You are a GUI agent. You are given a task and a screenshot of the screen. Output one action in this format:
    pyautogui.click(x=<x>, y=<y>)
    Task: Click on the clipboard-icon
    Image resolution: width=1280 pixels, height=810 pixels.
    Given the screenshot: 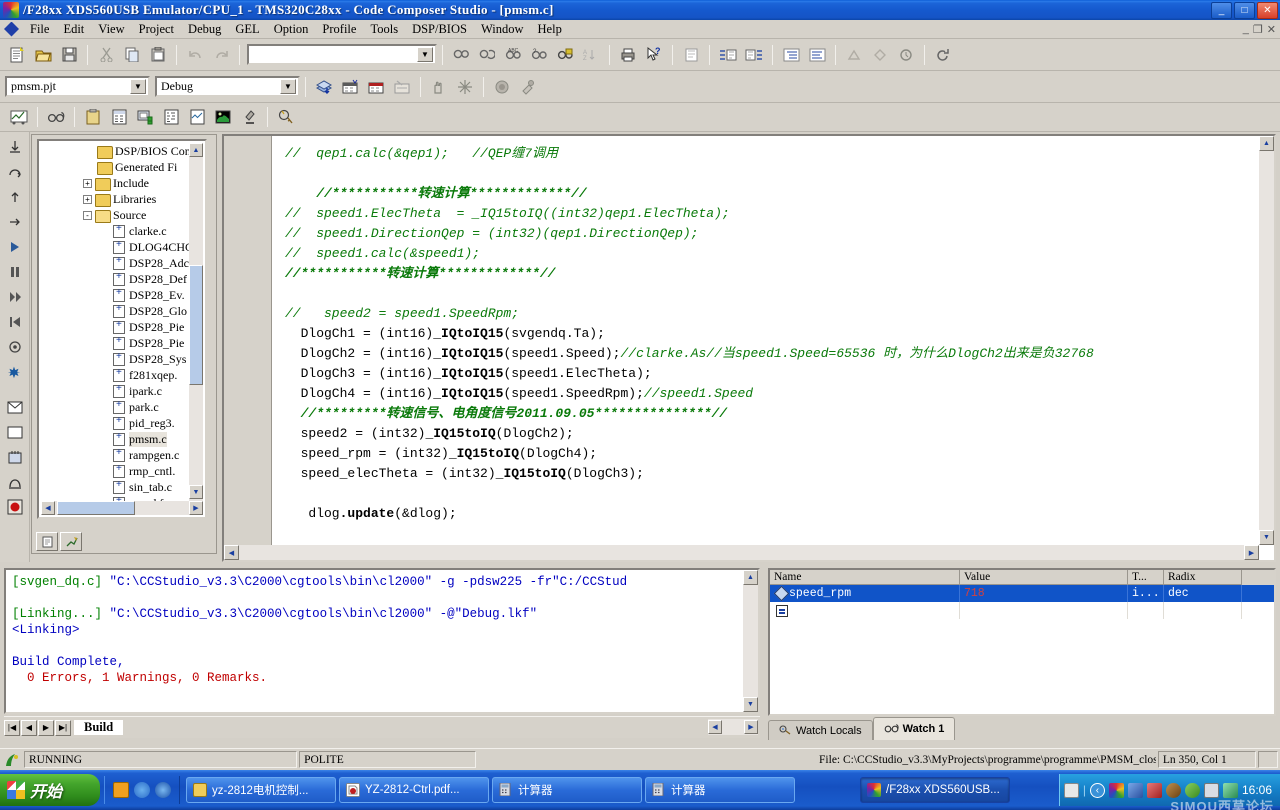 What is the action you would take?
    pyautogui.click(x=93, y=117)
    